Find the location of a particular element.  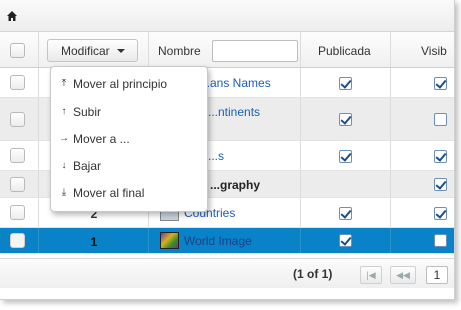

row-name-link: ...ntinents is located at coordinates (234, 112).